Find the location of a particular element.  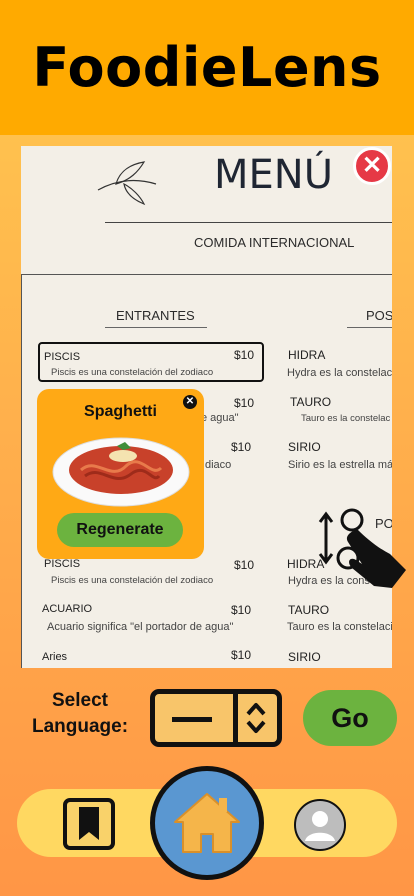

language-label-line1: Select is located at coordinates (80, 700).